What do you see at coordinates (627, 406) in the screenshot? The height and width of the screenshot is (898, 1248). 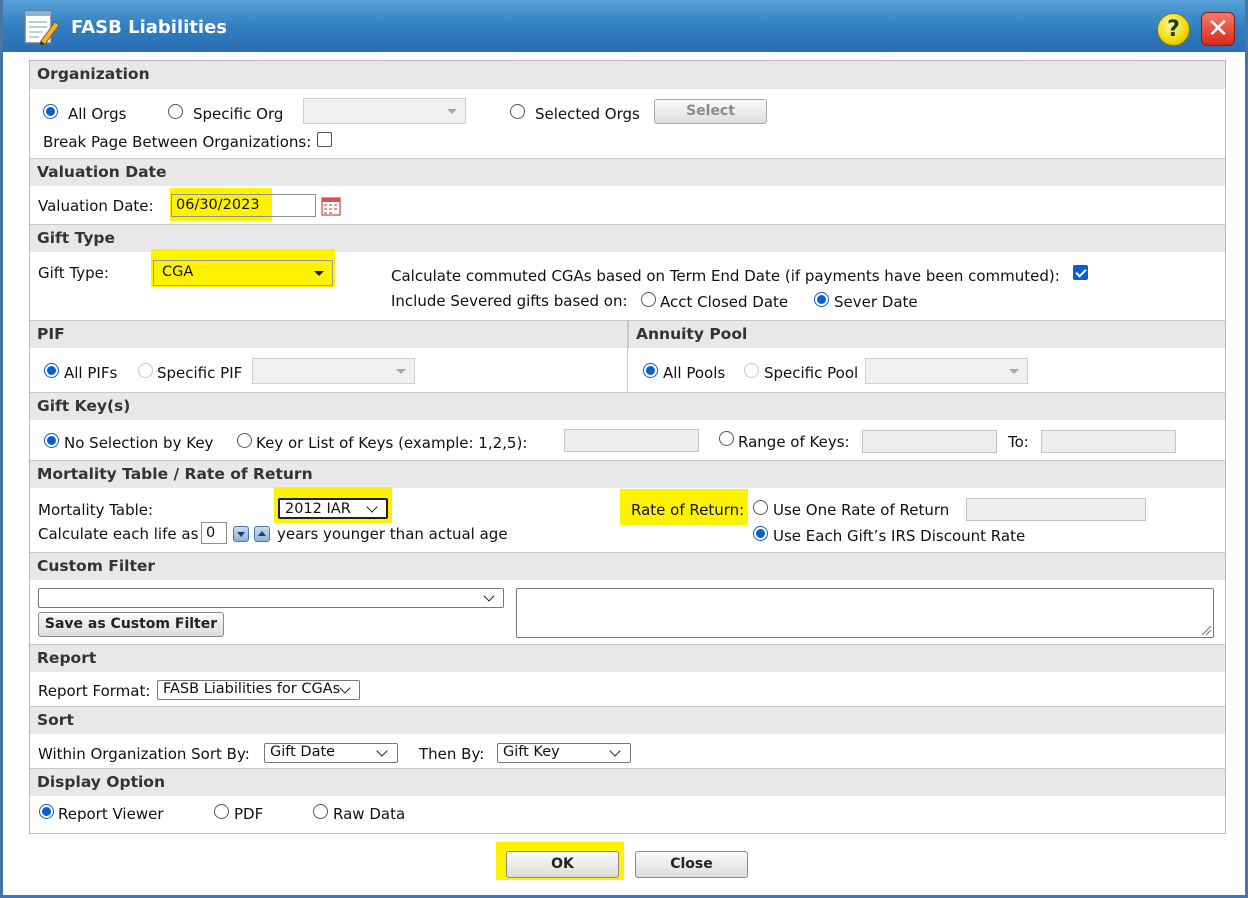 I see `section-header-gift-keys: Gift Key(s)` at bounding box center [627, 406].